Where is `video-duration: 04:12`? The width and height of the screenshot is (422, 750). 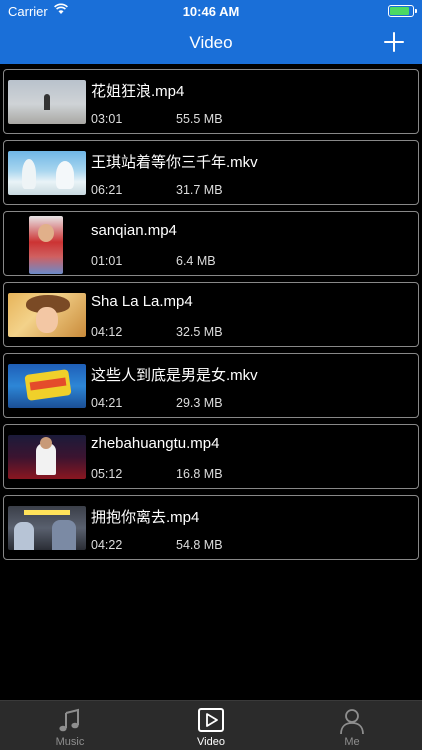 video-duration: 04:12 is located at coordinates (107, 332).